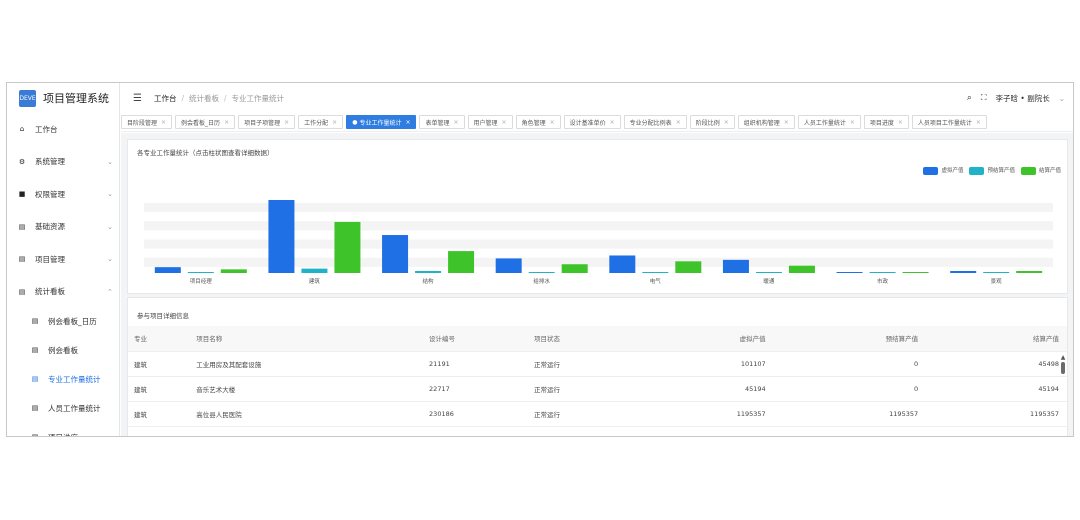  I want to click on table-row: 建筑 高位县人民医院 230186 正常运行 1195357 1195357 1195357, so click(597, 414).